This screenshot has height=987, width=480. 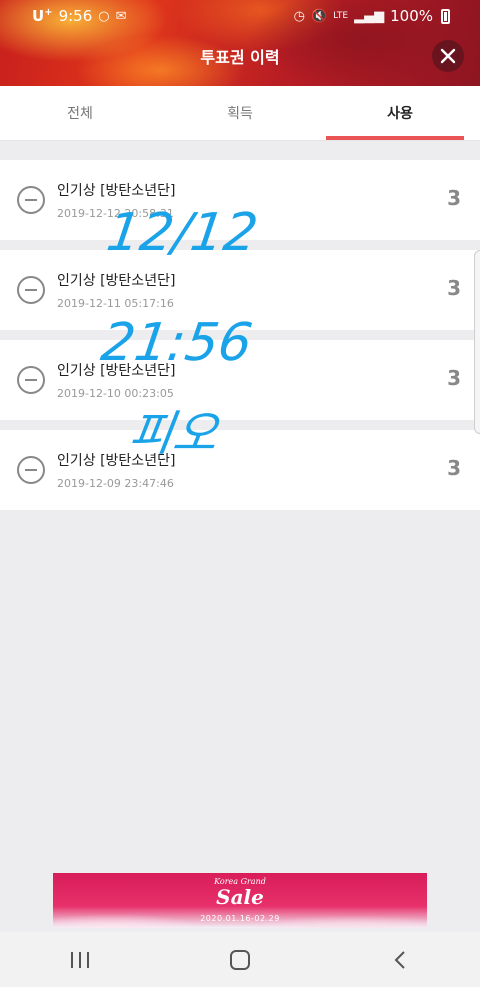 What do you see at coordinates (477, 342) in the screenshot?
I see `edge-panel-handle` at bounding box center [477, 342].